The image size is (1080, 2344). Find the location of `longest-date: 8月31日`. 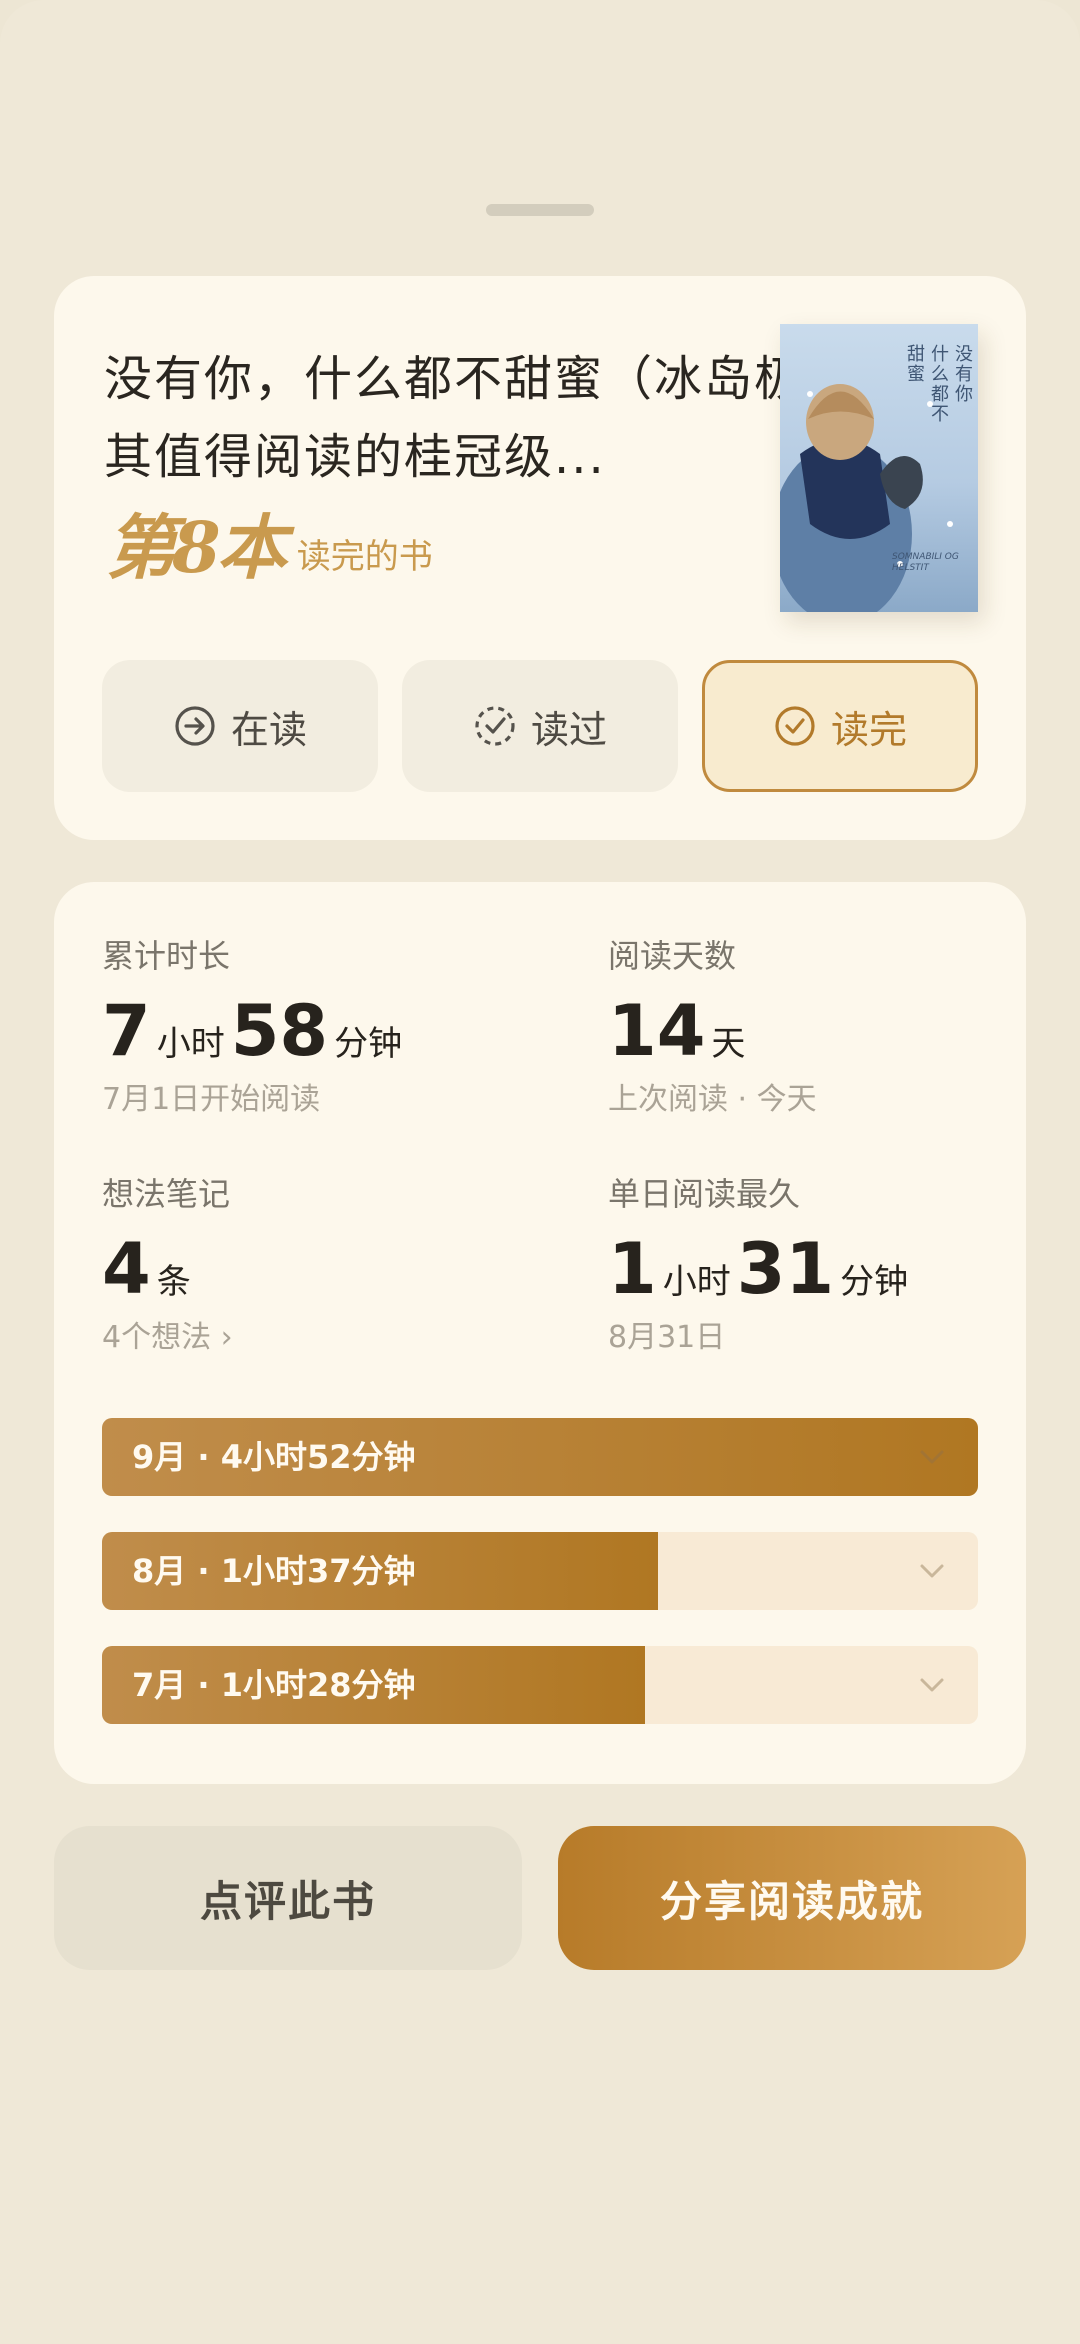

longest-date: 8月31日 is located at coordinates (667, 1337).